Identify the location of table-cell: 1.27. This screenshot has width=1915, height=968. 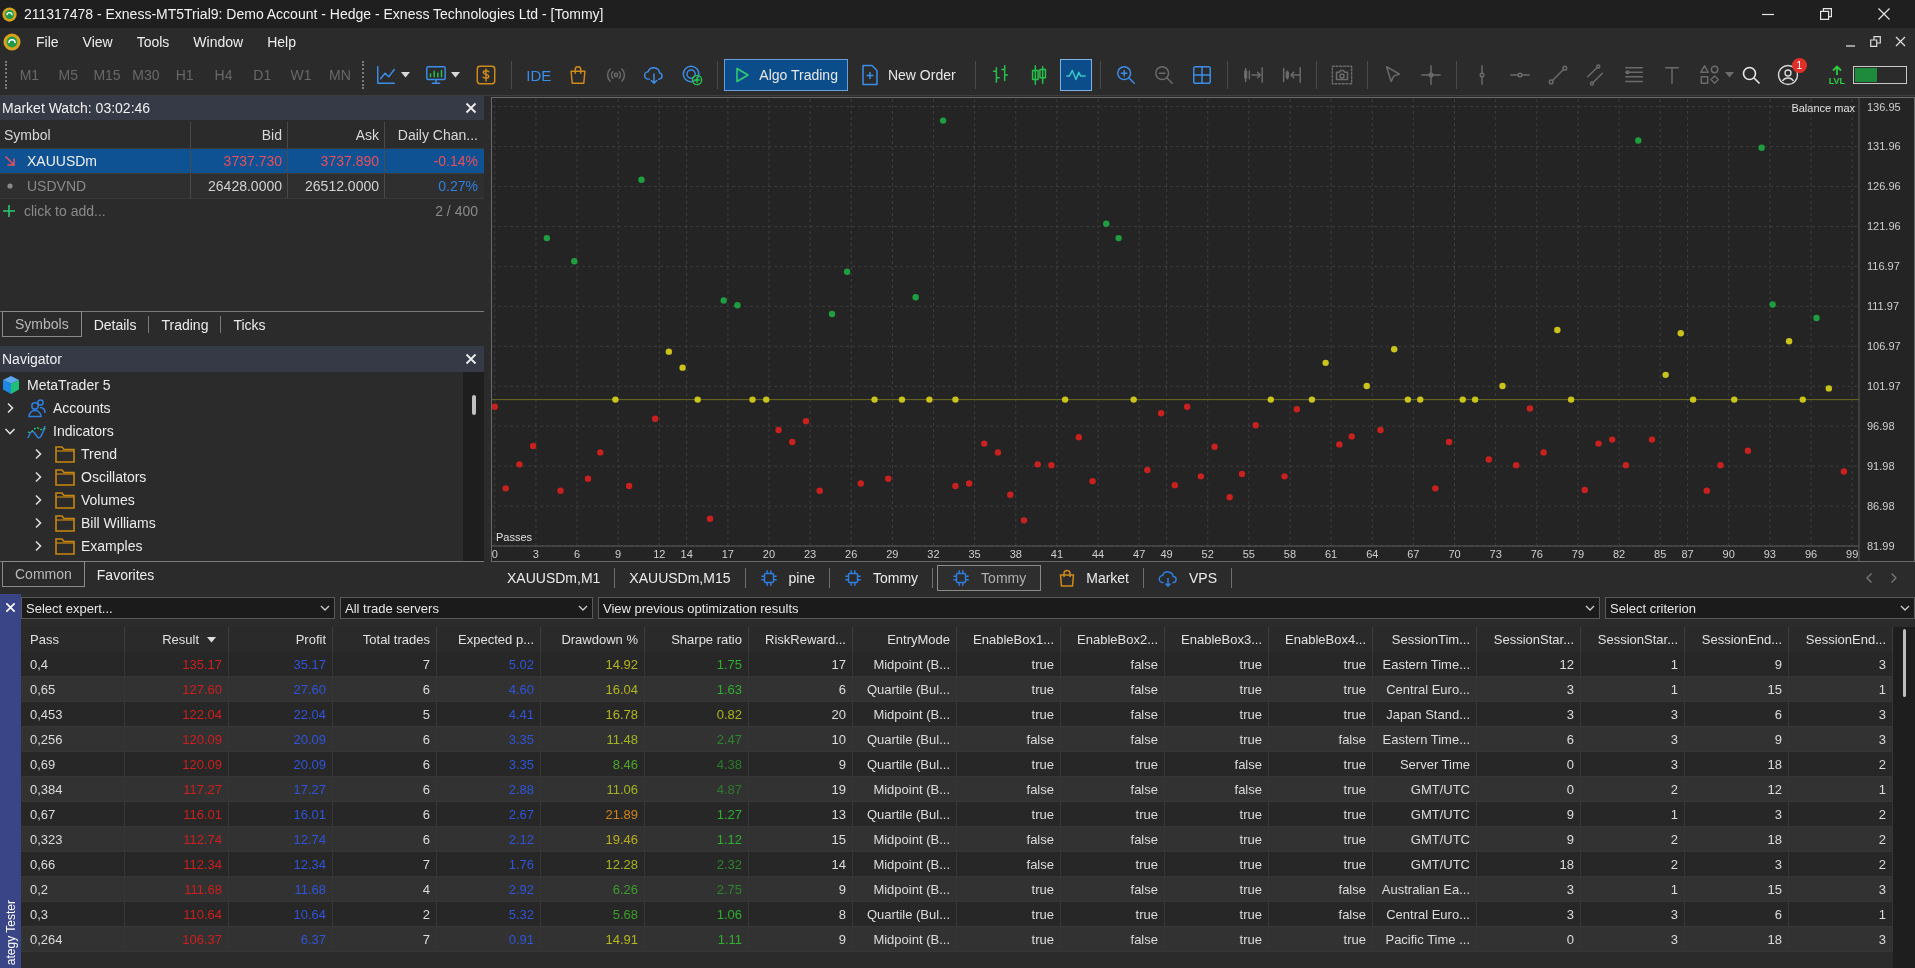
(697, 814).